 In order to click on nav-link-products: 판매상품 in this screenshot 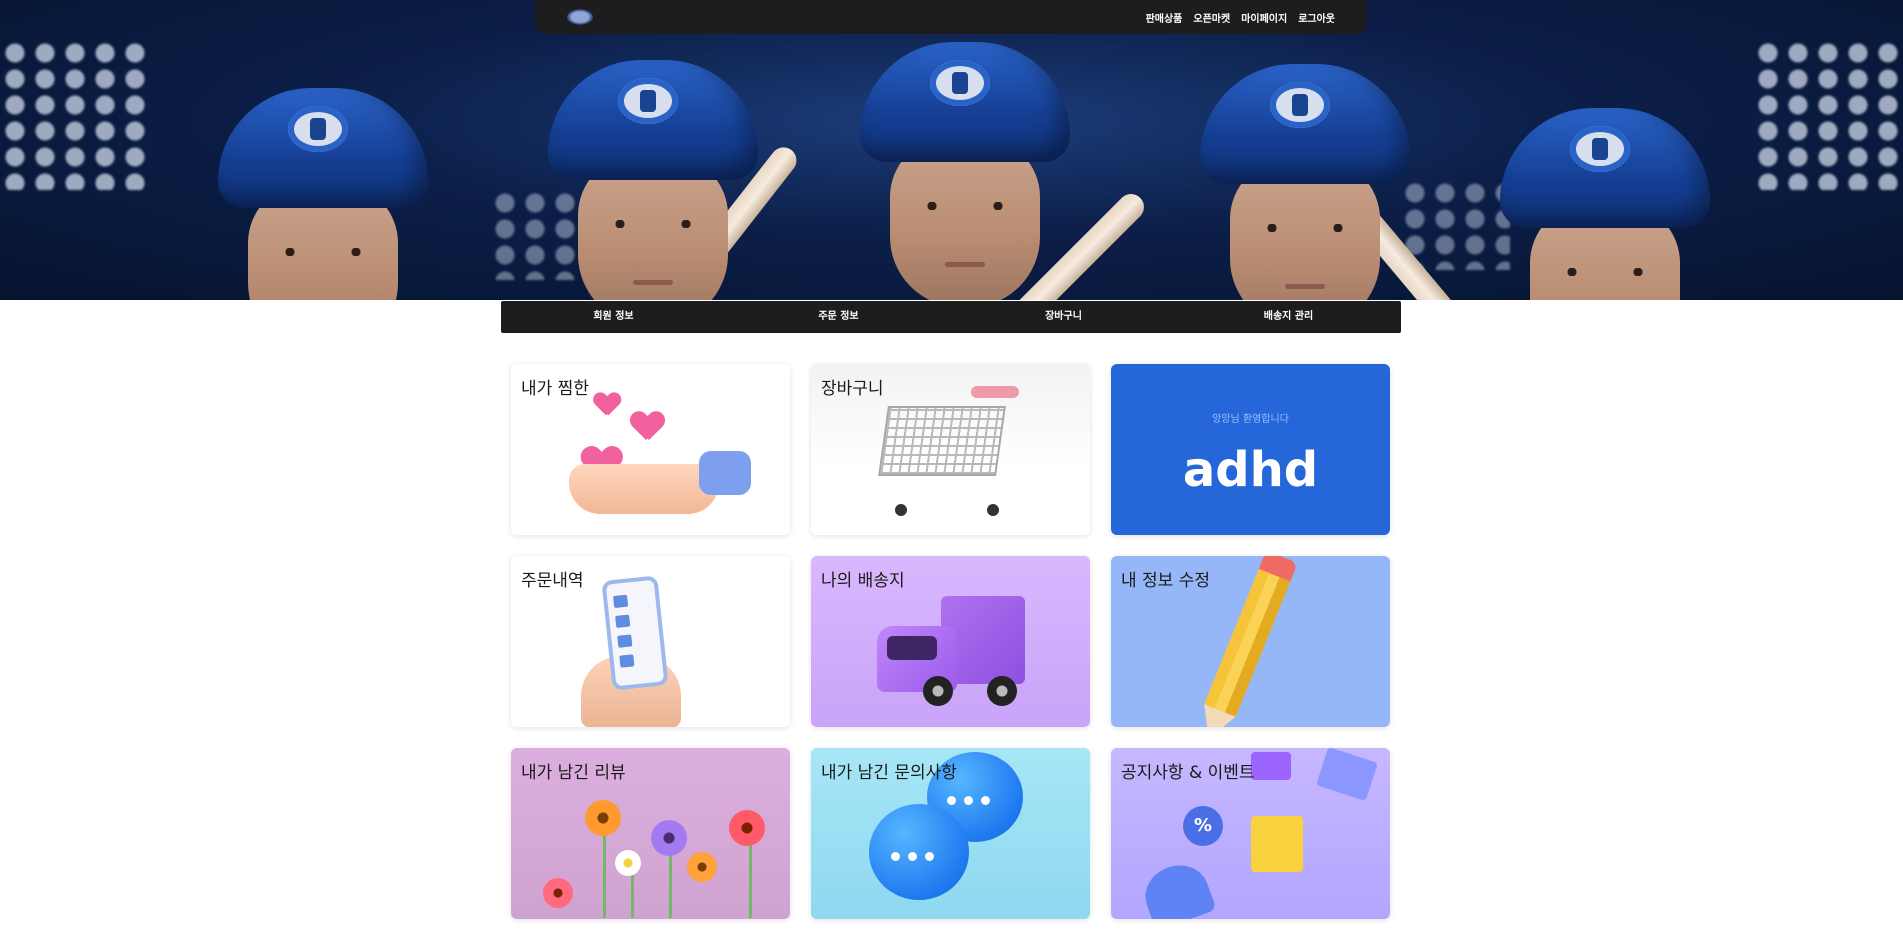, I will do `click(1164, 17)`.